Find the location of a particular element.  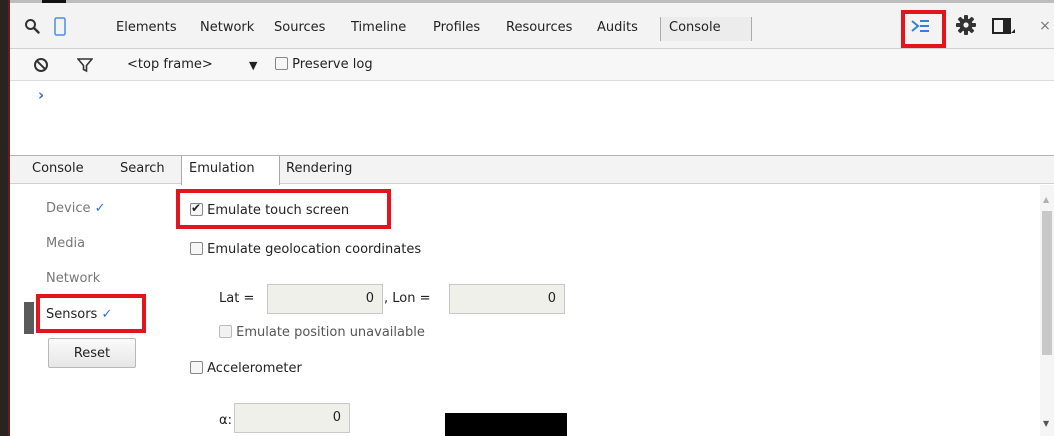

sidebar-item-label: Sensors is located at coordinates (72, 314).